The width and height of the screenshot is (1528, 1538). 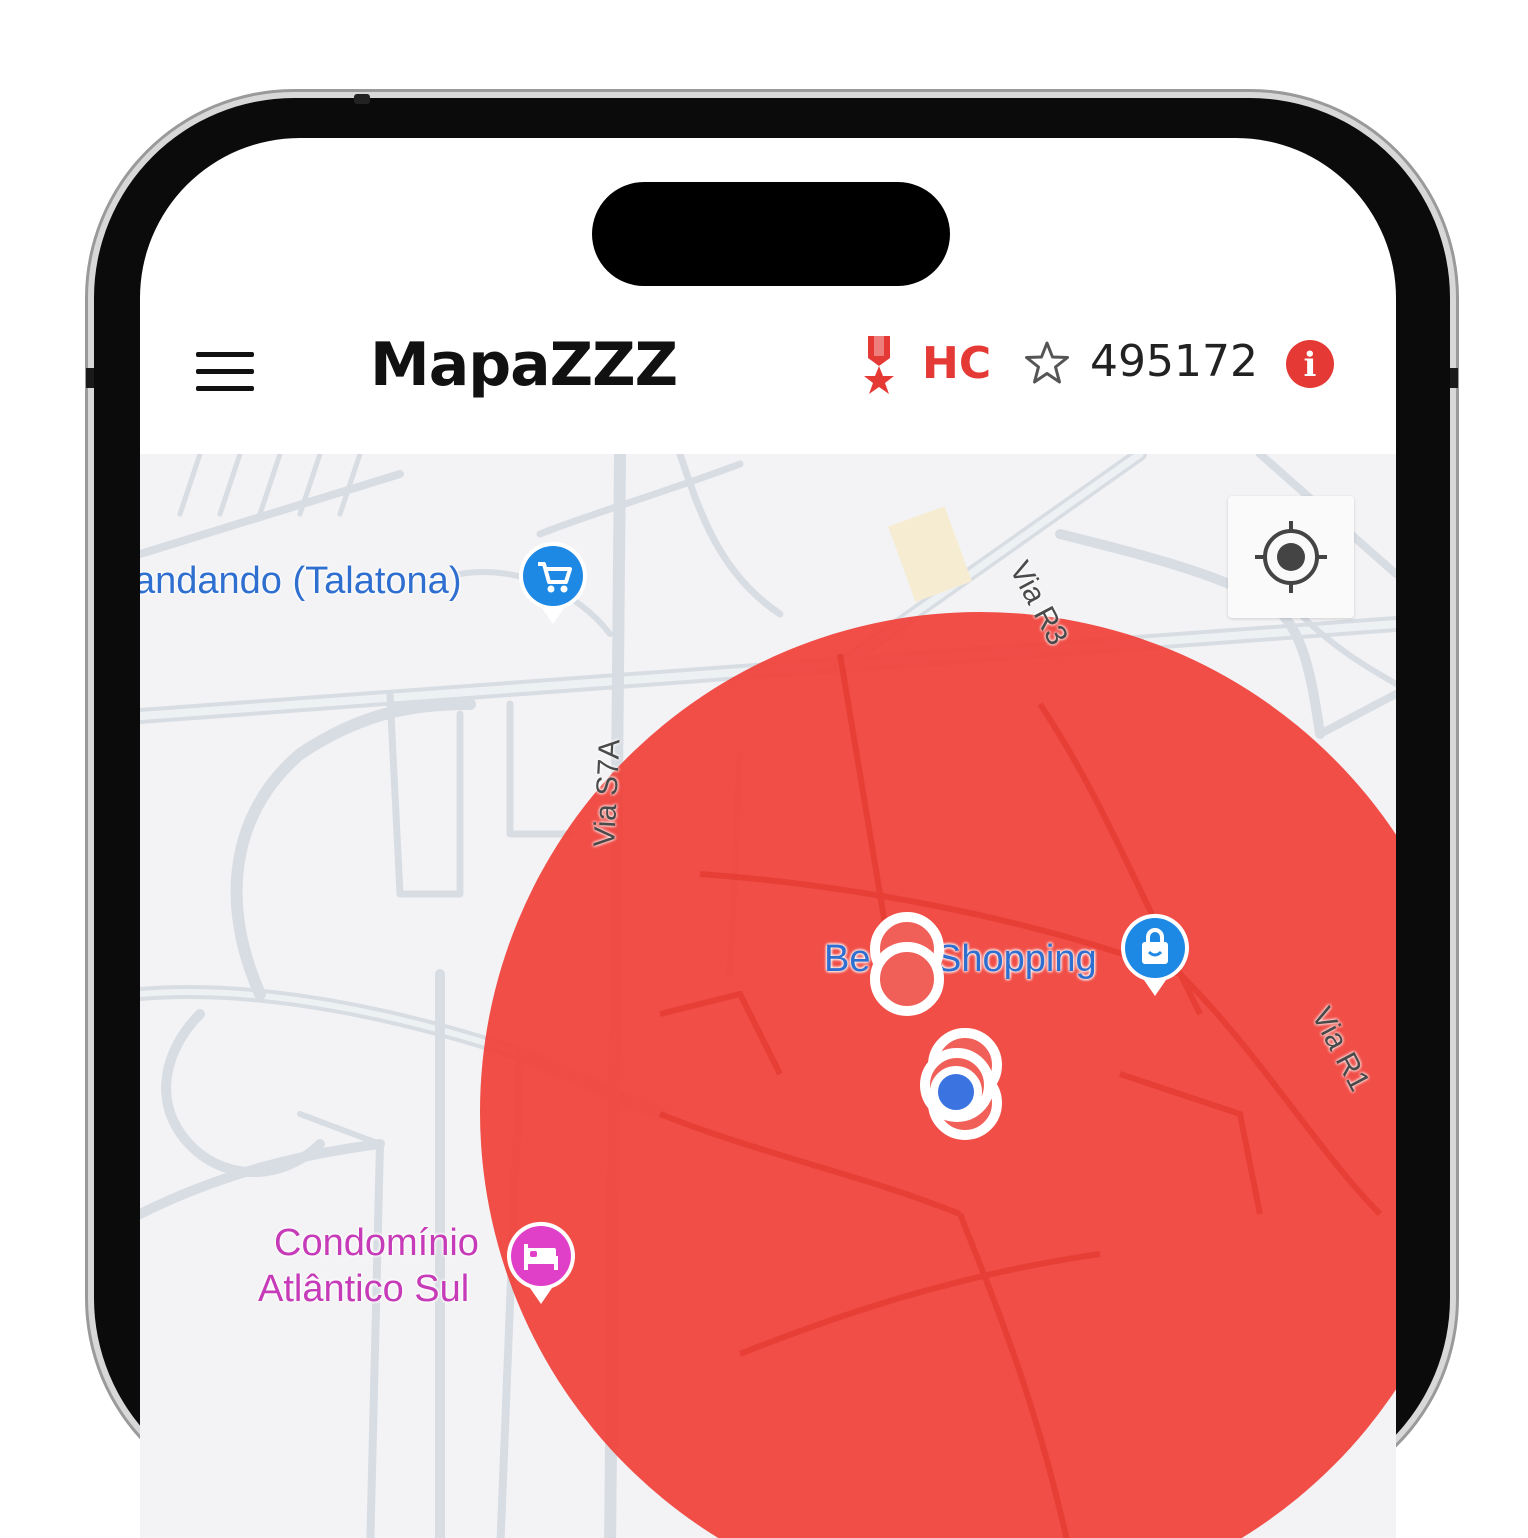 I want to click on poi-pin-condominio, so click(x=541, y=1263).